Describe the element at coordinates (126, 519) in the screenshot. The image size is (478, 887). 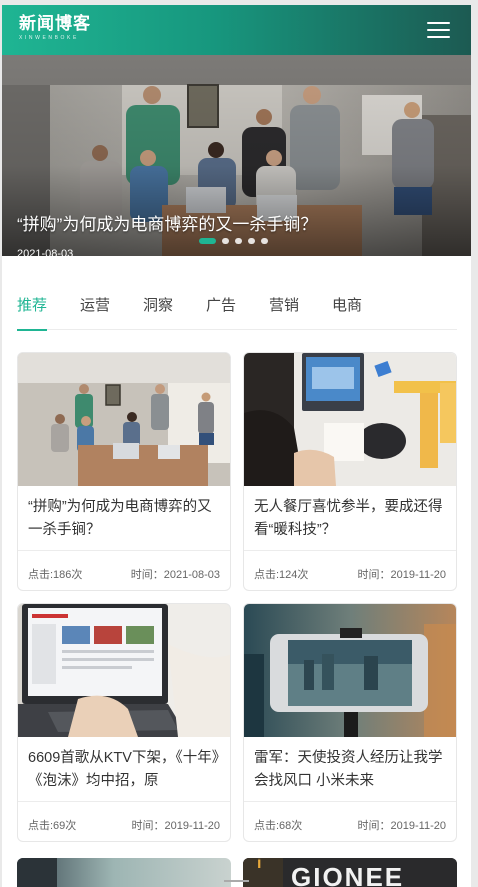
I see `article-title: “拼购”为何成为电商博弈的又一杀手锏？` at that location.